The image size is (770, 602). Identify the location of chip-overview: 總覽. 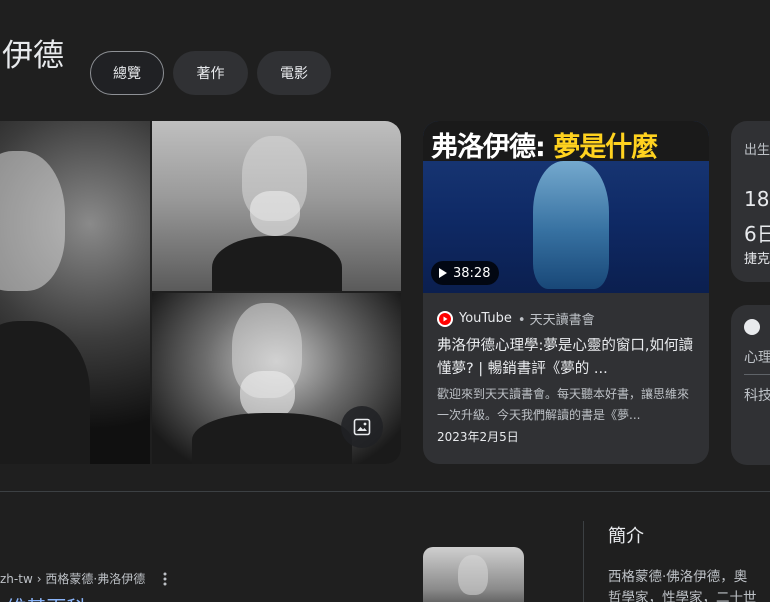
(127, 73).